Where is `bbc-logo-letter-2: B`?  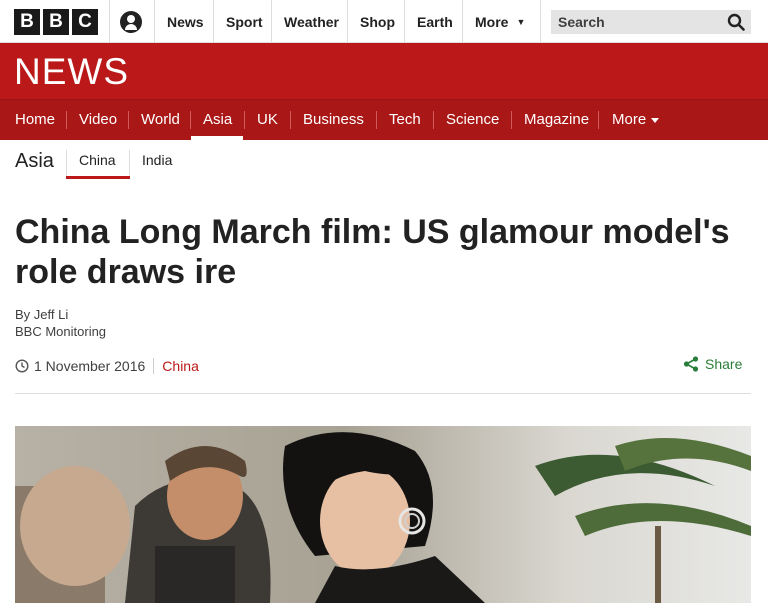
bbc-logo-letter-2: B is located at coordinates (56, 22).